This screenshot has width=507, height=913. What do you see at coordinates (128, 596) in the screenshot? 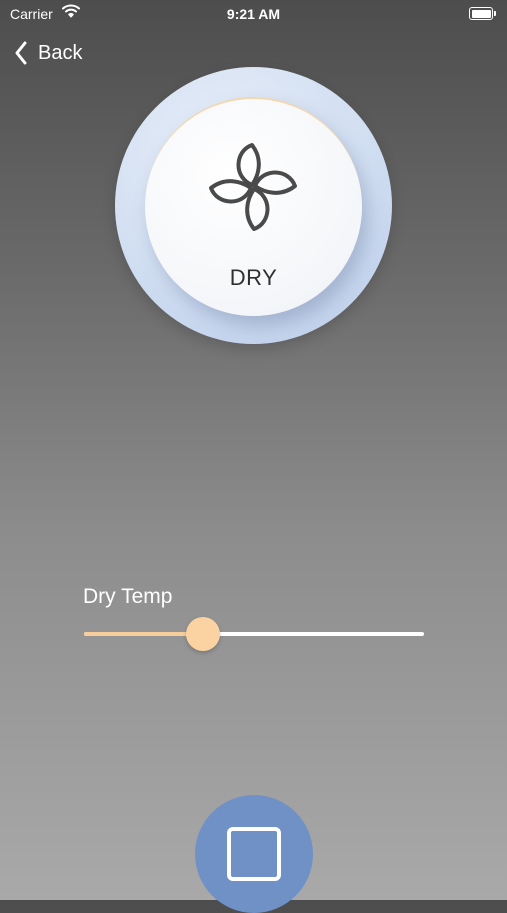
I see `temperature-label: Dry Temp` at bounding box center [128, 596].